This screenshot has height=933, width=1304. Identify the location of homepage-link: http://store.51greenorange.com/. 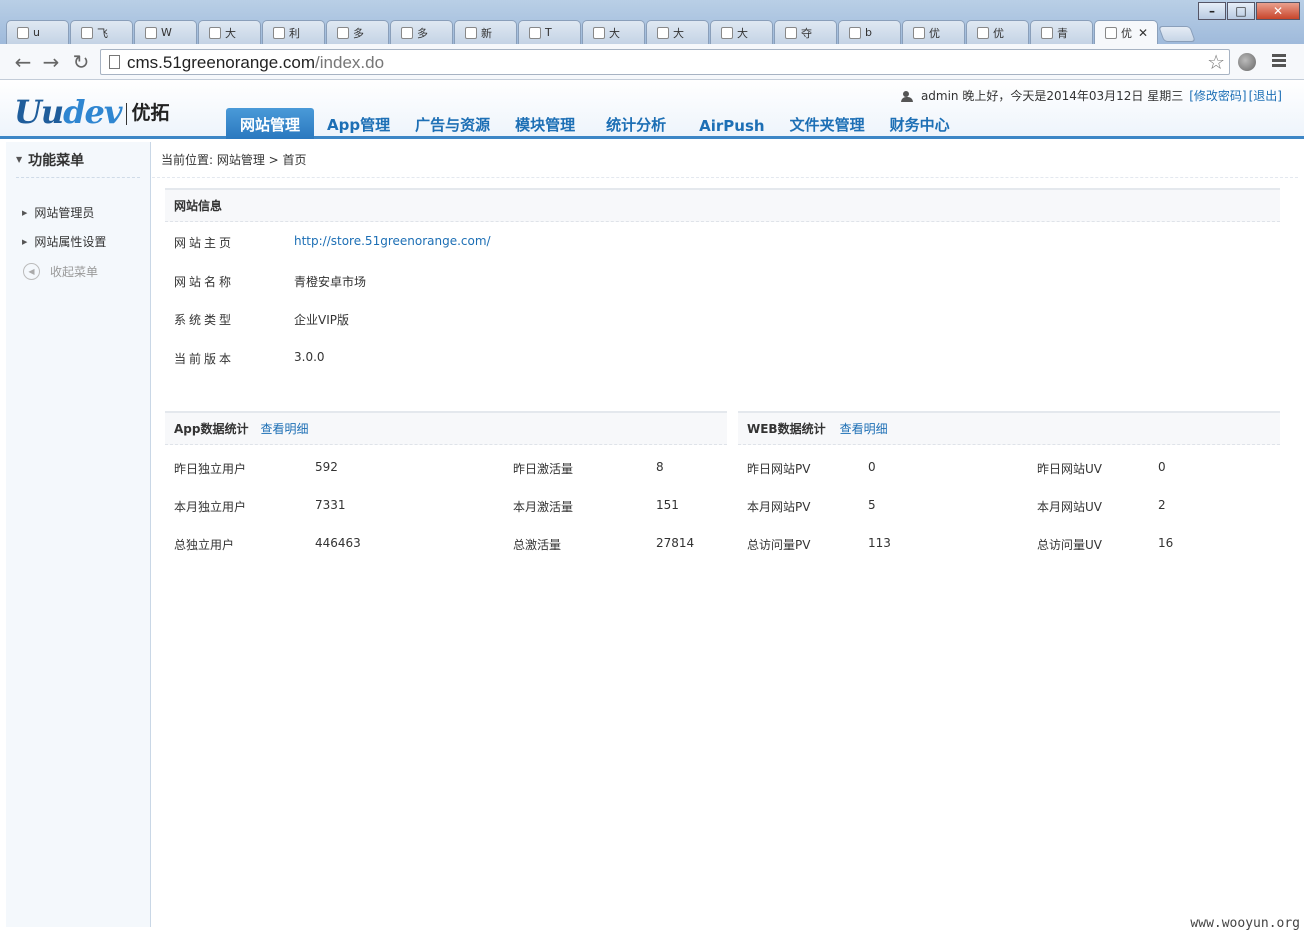
(392, 241).